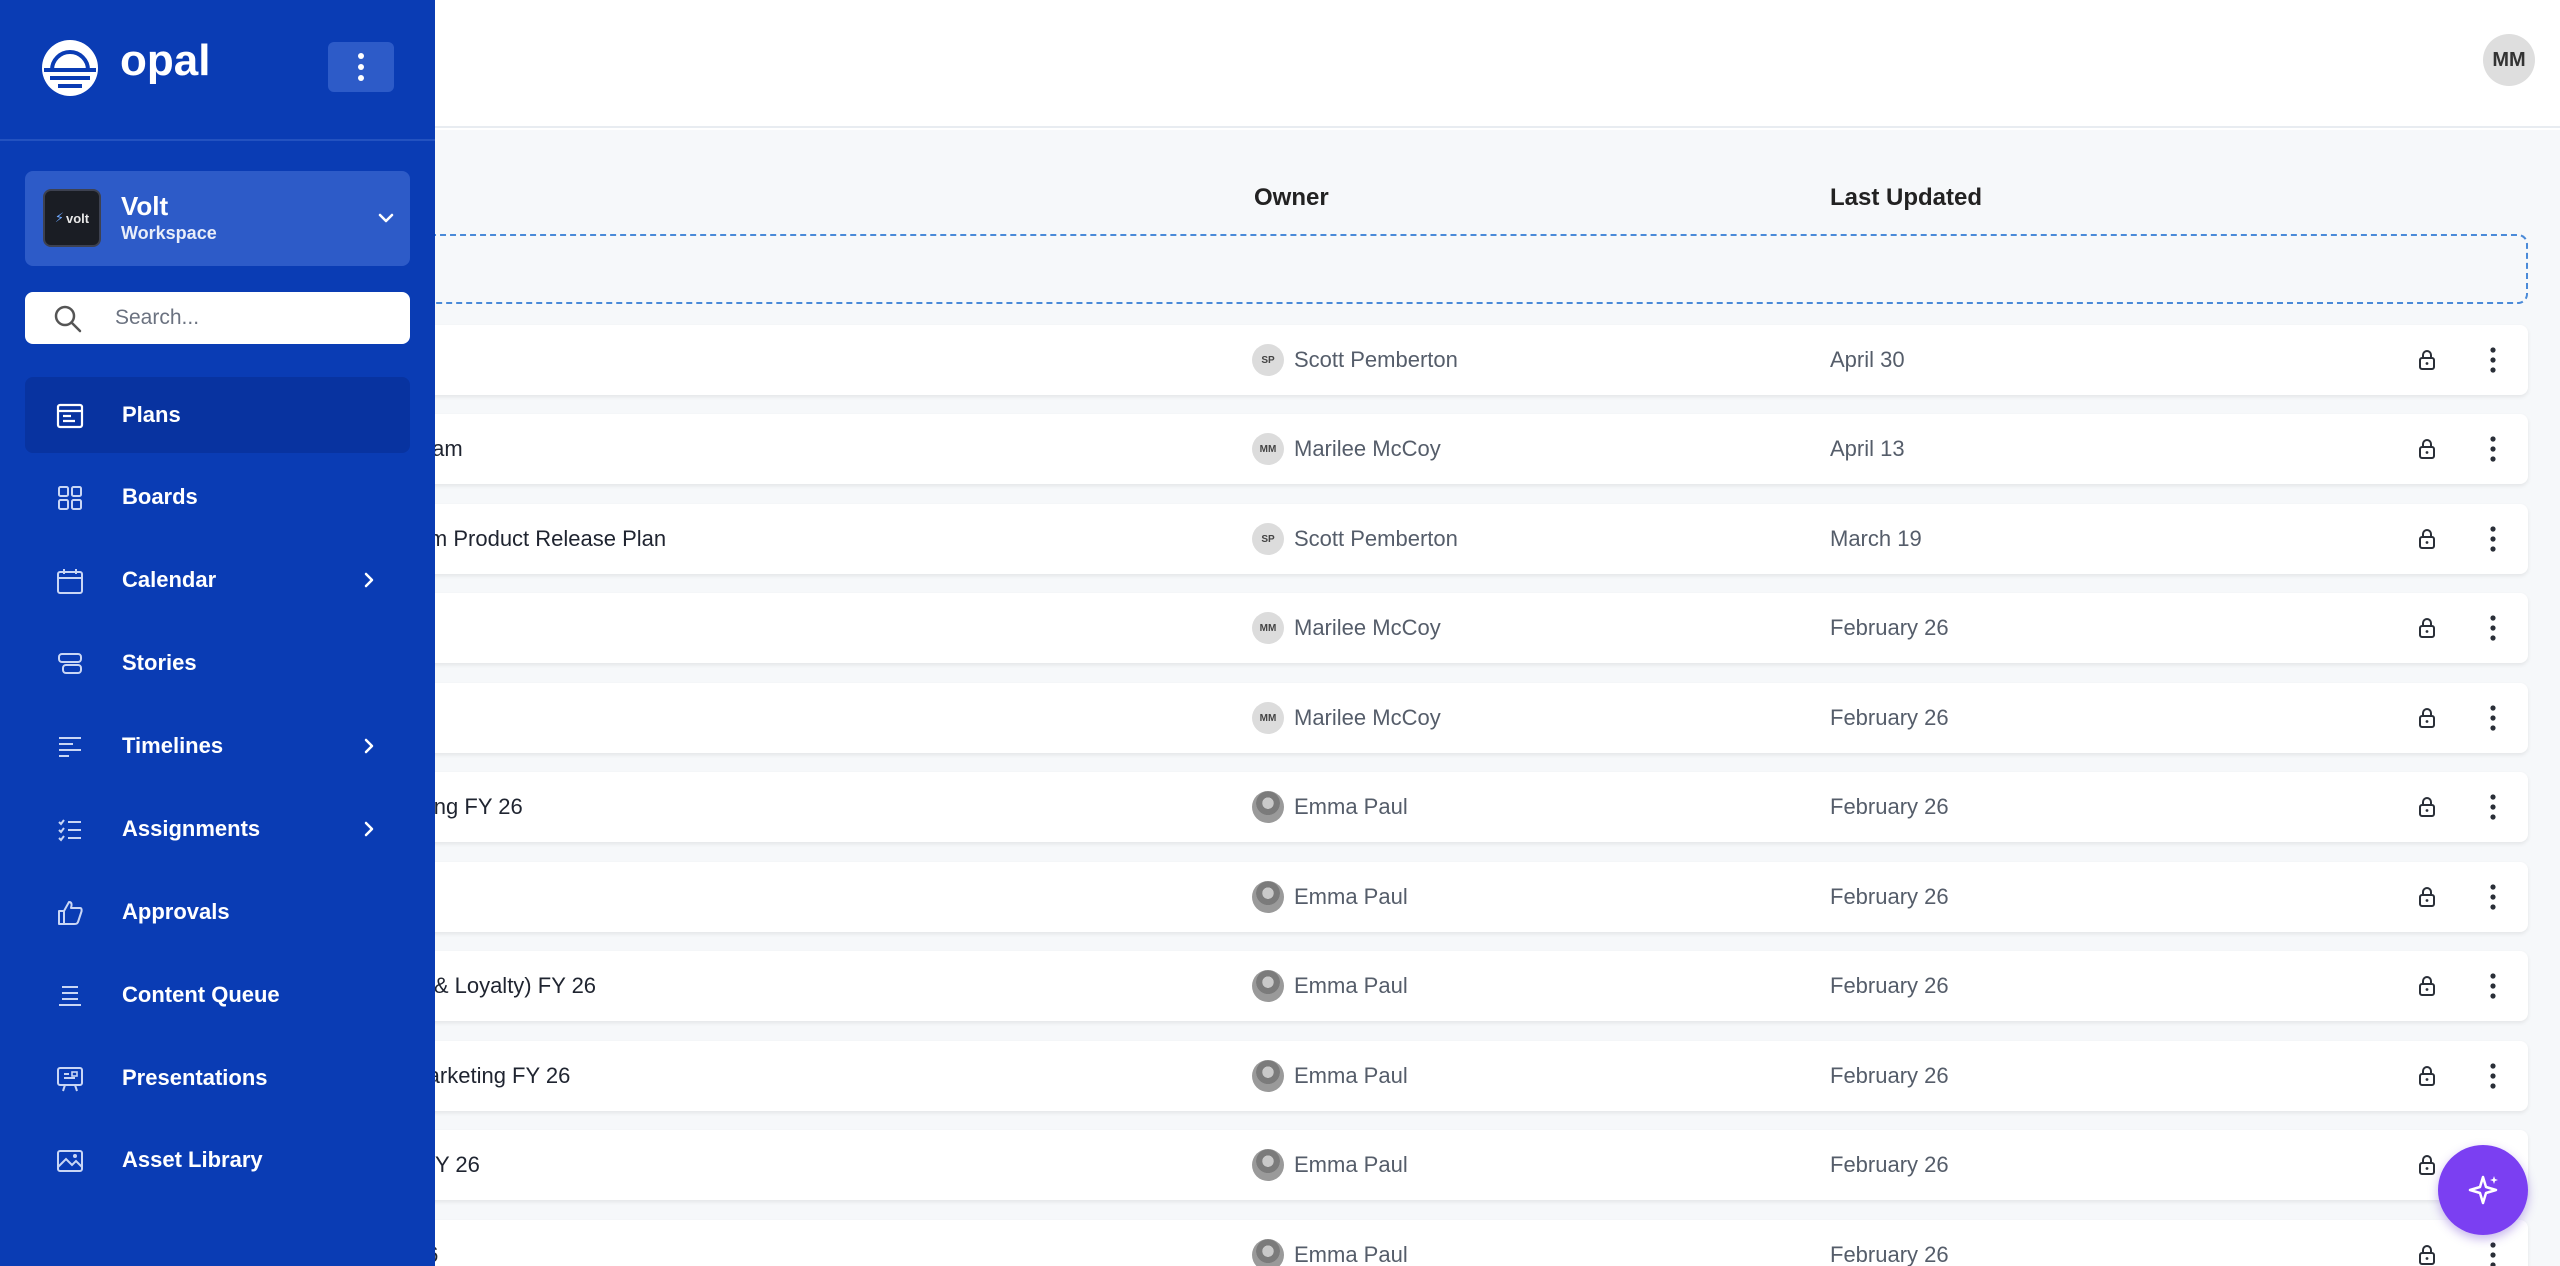 This screenshot has height=1266, width=2560. I want to click on owner-name: Marilee McCoy, so click(1367, 717).